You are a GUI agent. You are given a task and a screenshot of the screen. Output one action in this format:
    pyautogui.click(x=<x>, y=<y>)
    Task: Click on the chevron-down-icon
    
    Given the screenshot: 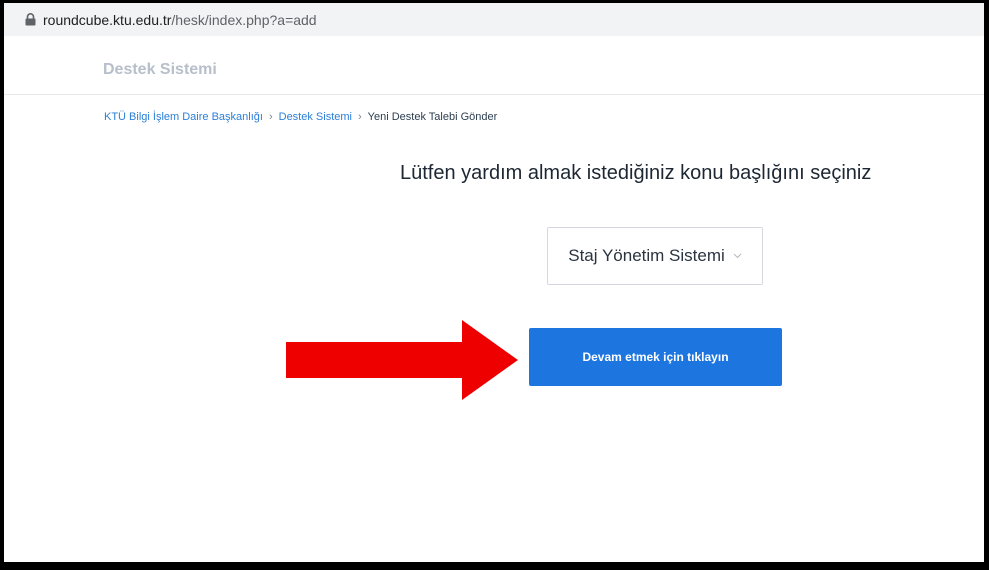 What is the action you would take?
    pyautogui.click(x=737, y=256)
    